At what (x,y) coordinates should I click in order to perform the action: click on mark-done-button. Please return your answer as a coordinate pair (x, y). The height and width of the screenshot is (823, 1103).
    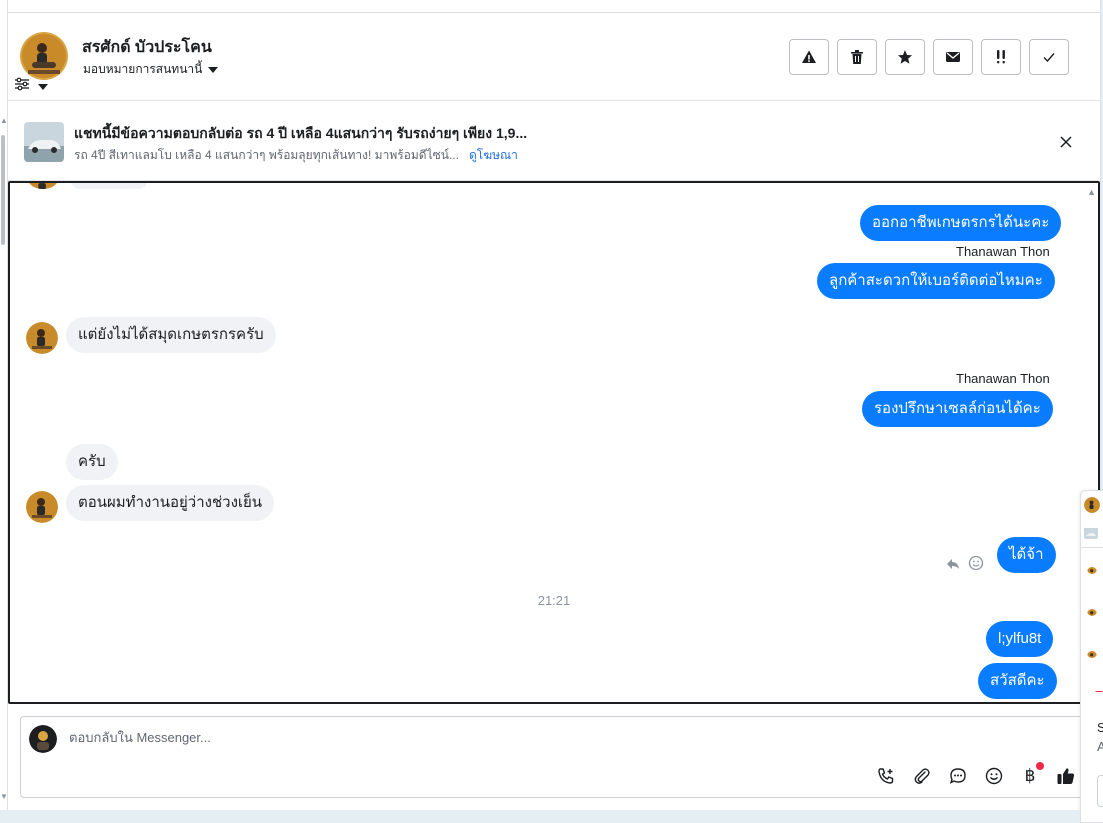
    Looking at the image, I should click on (1049, 57).